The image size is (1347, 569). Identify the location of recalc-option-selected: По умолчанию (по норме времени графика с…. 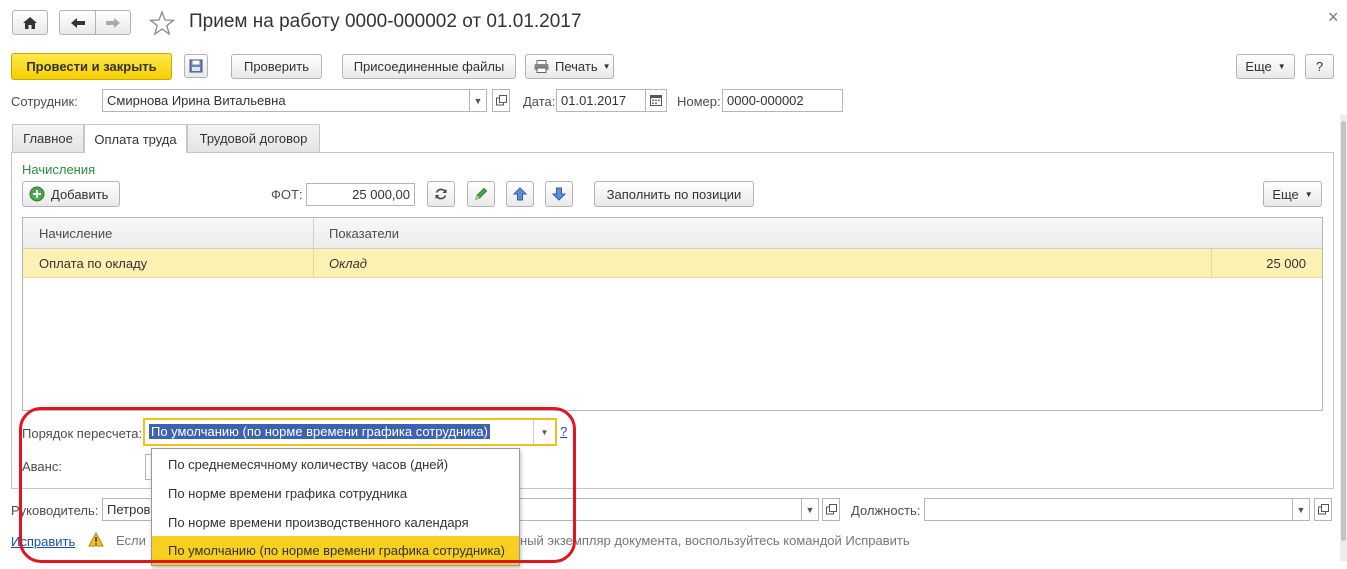
(335, 550).